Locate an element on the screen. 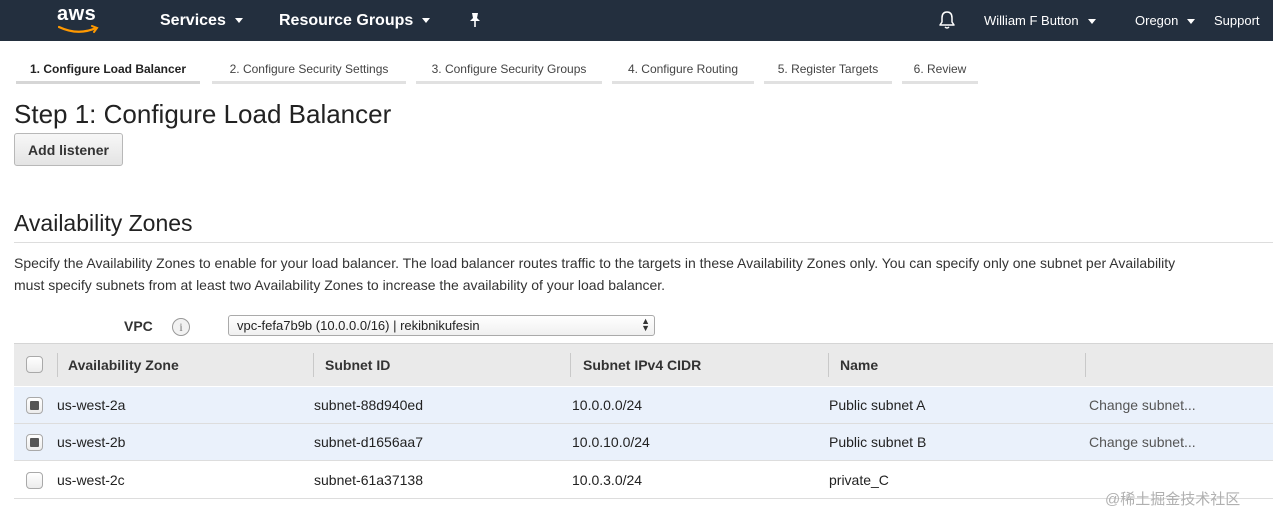  zone-cell: us-west-2b is located at coordinates (91, 442).